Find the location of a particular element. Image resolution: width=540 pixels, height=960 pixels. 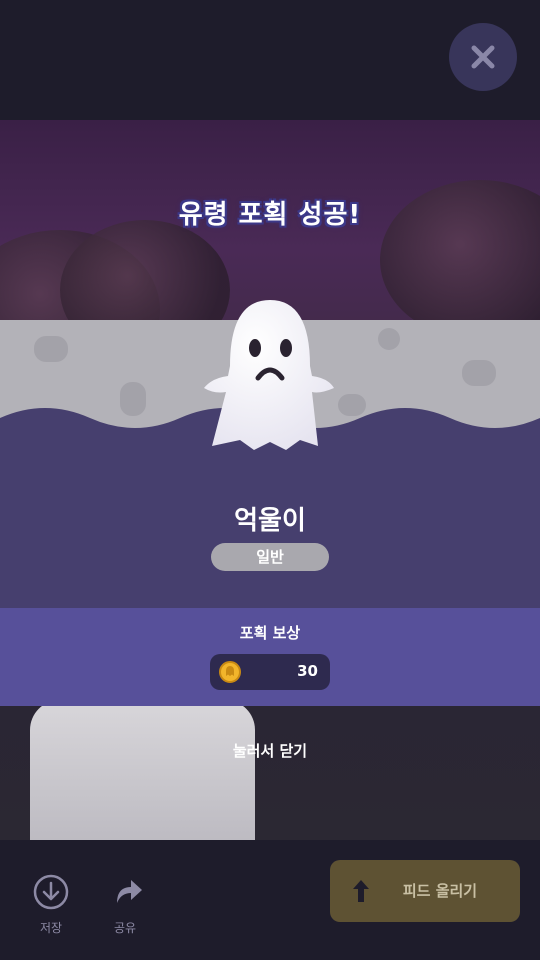

save-button: 저장 is located at coordinates (51, 904).